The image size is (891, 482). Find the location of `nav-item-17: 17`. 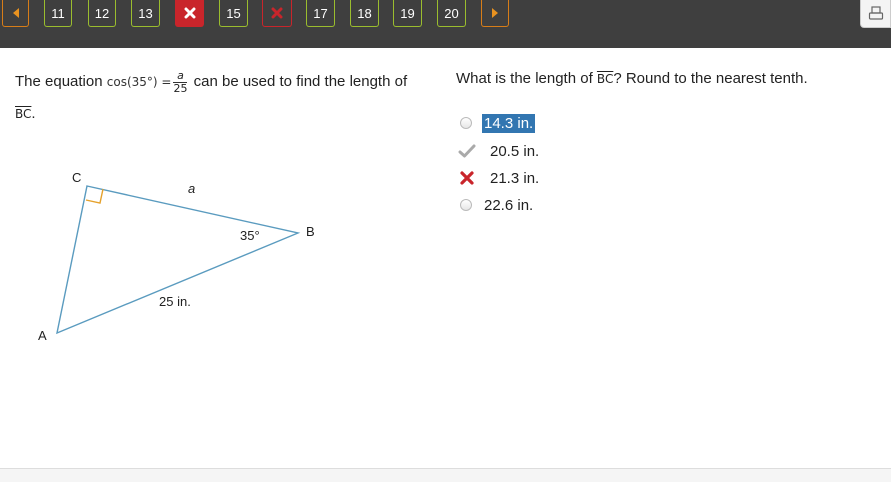

nav-item-17: 17 is located at coordinates (320, 13).